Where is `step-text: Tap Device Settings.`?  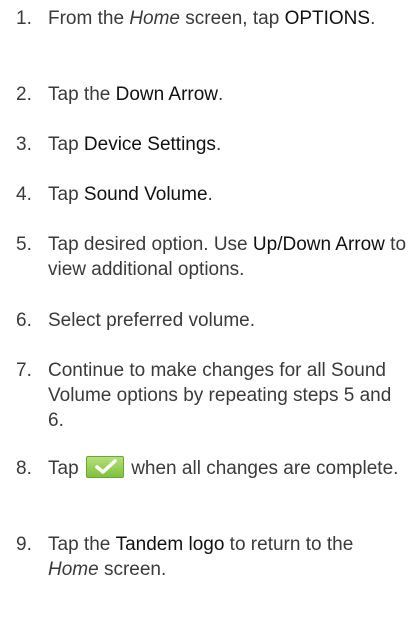 step-text: Tap Device Settings. is located at coordinates (228, 144).